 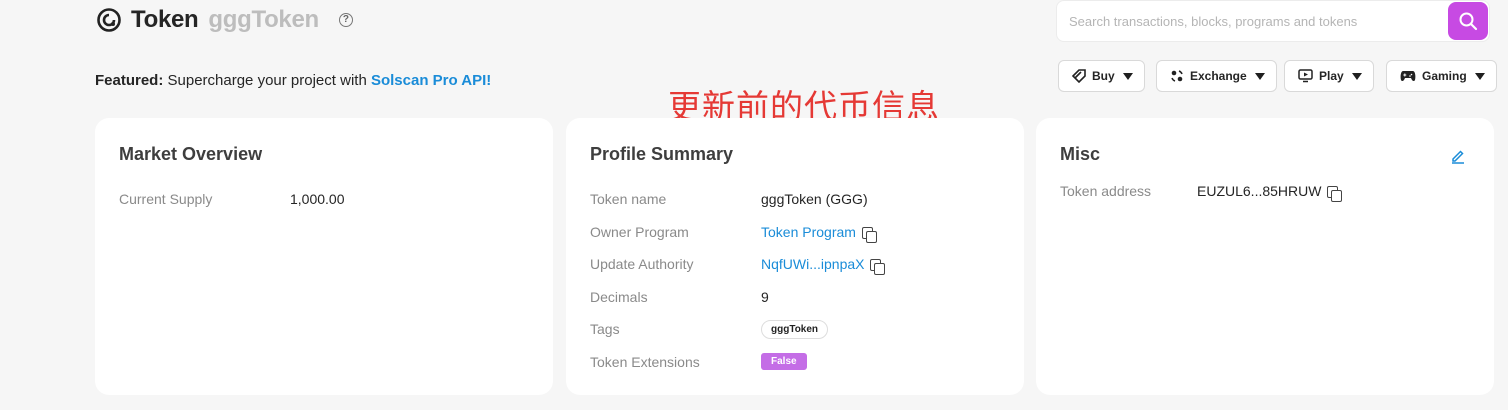 I want to click on token-extensions-row: Token Extensions False, so click(x=795, y=362).